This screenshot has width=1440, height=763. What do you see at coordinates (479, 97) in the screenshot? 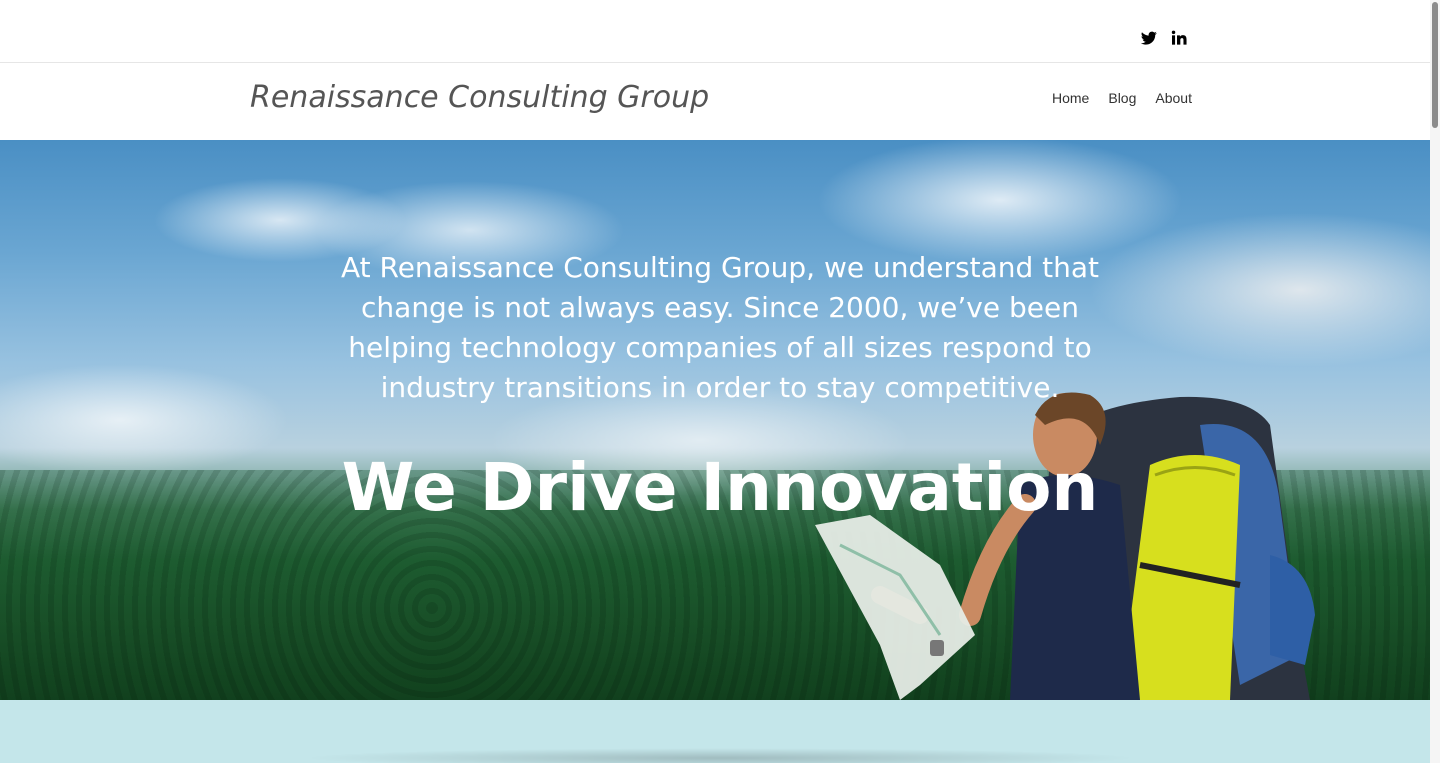
I see `site-logo: Renaissance Consulting Group` at bounding box center [479, 97].